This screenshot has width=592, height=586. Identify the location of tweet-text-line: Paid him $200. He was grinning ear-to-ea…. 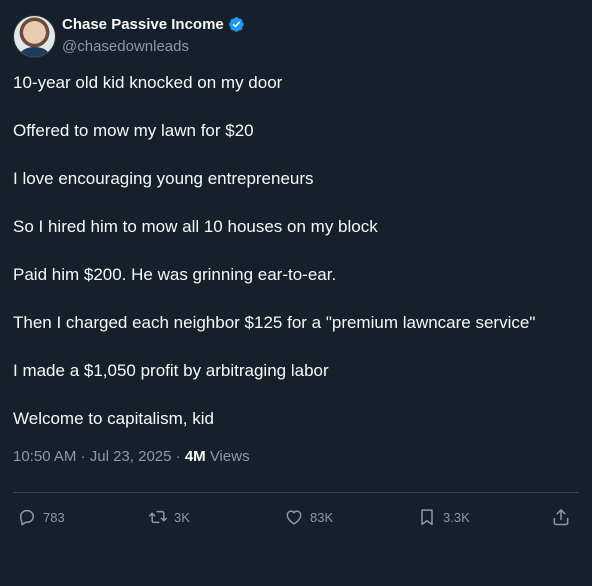
(175, 274).